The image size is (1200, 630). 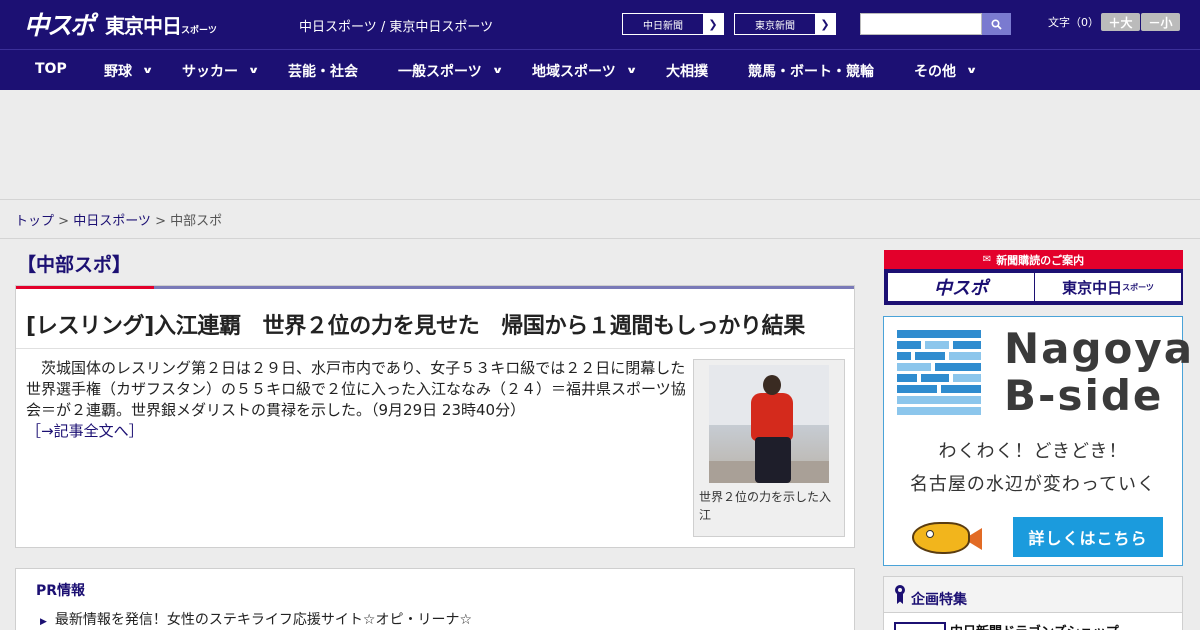 What do you see at coordinates (34, 221) in the screenshot?
I see `breadcrumb-top: トップ` at bounding box center [34, 221].